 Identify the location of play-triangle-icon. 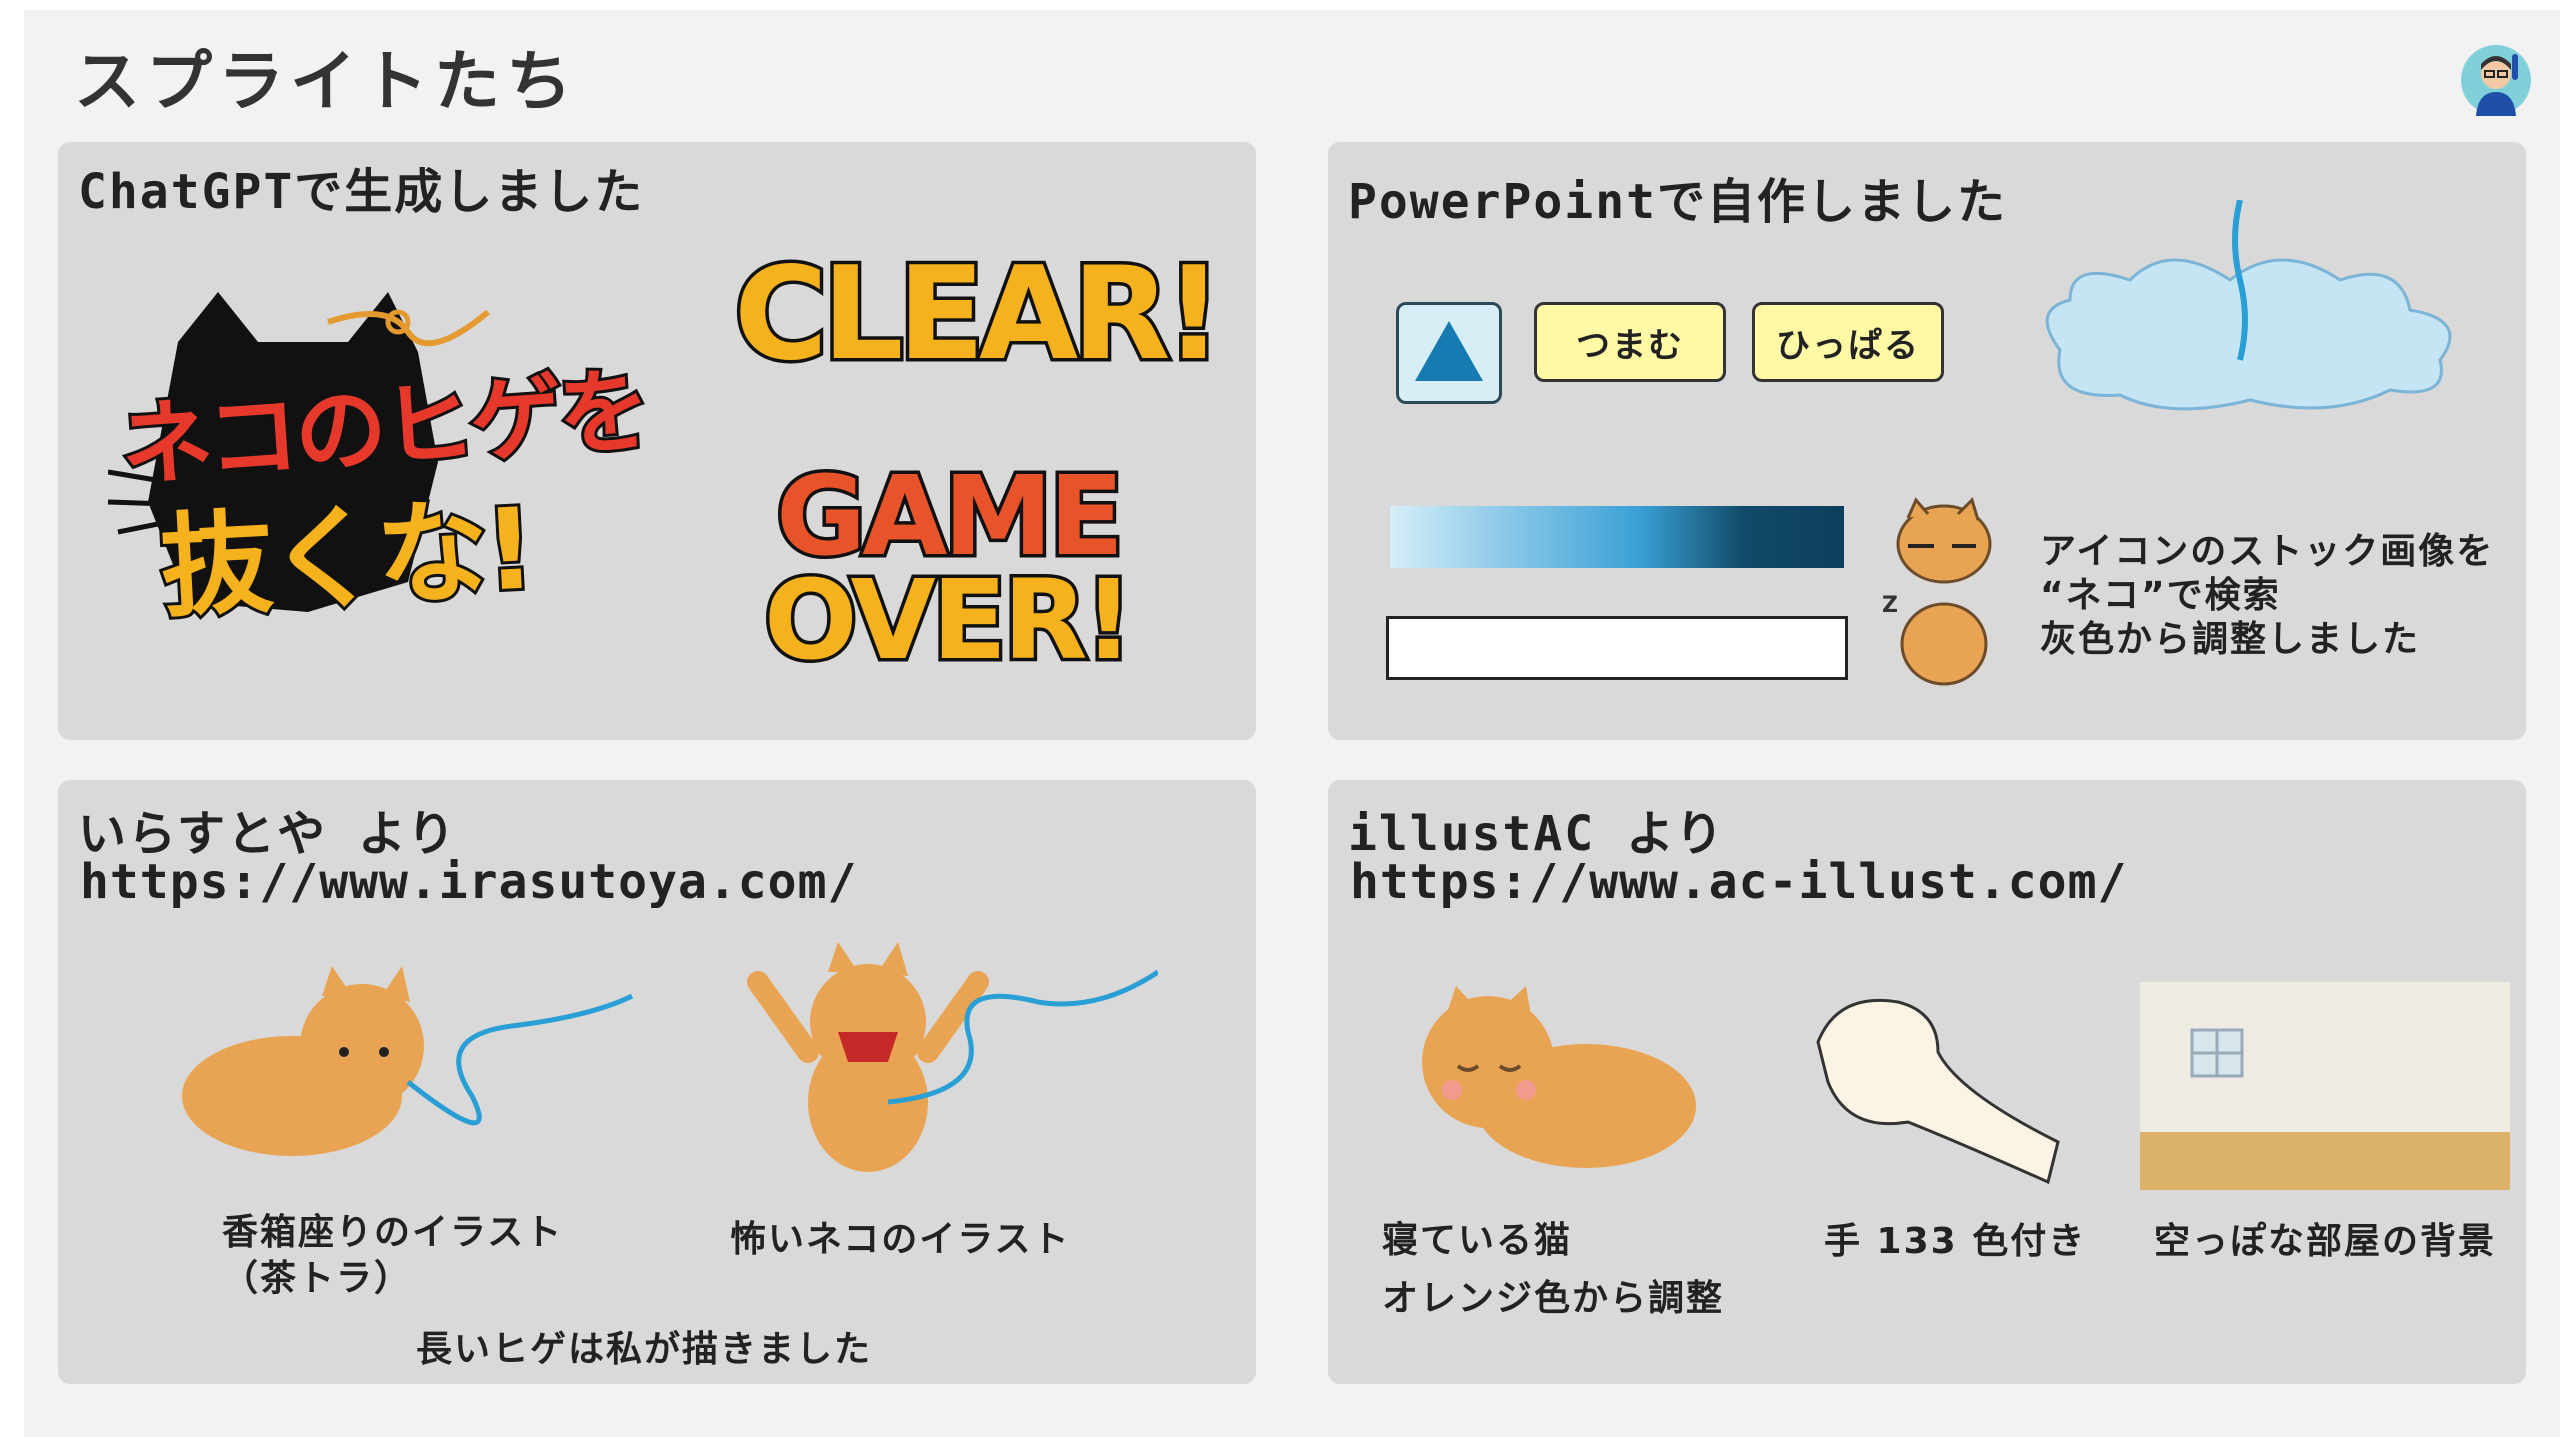
(1449, 351).